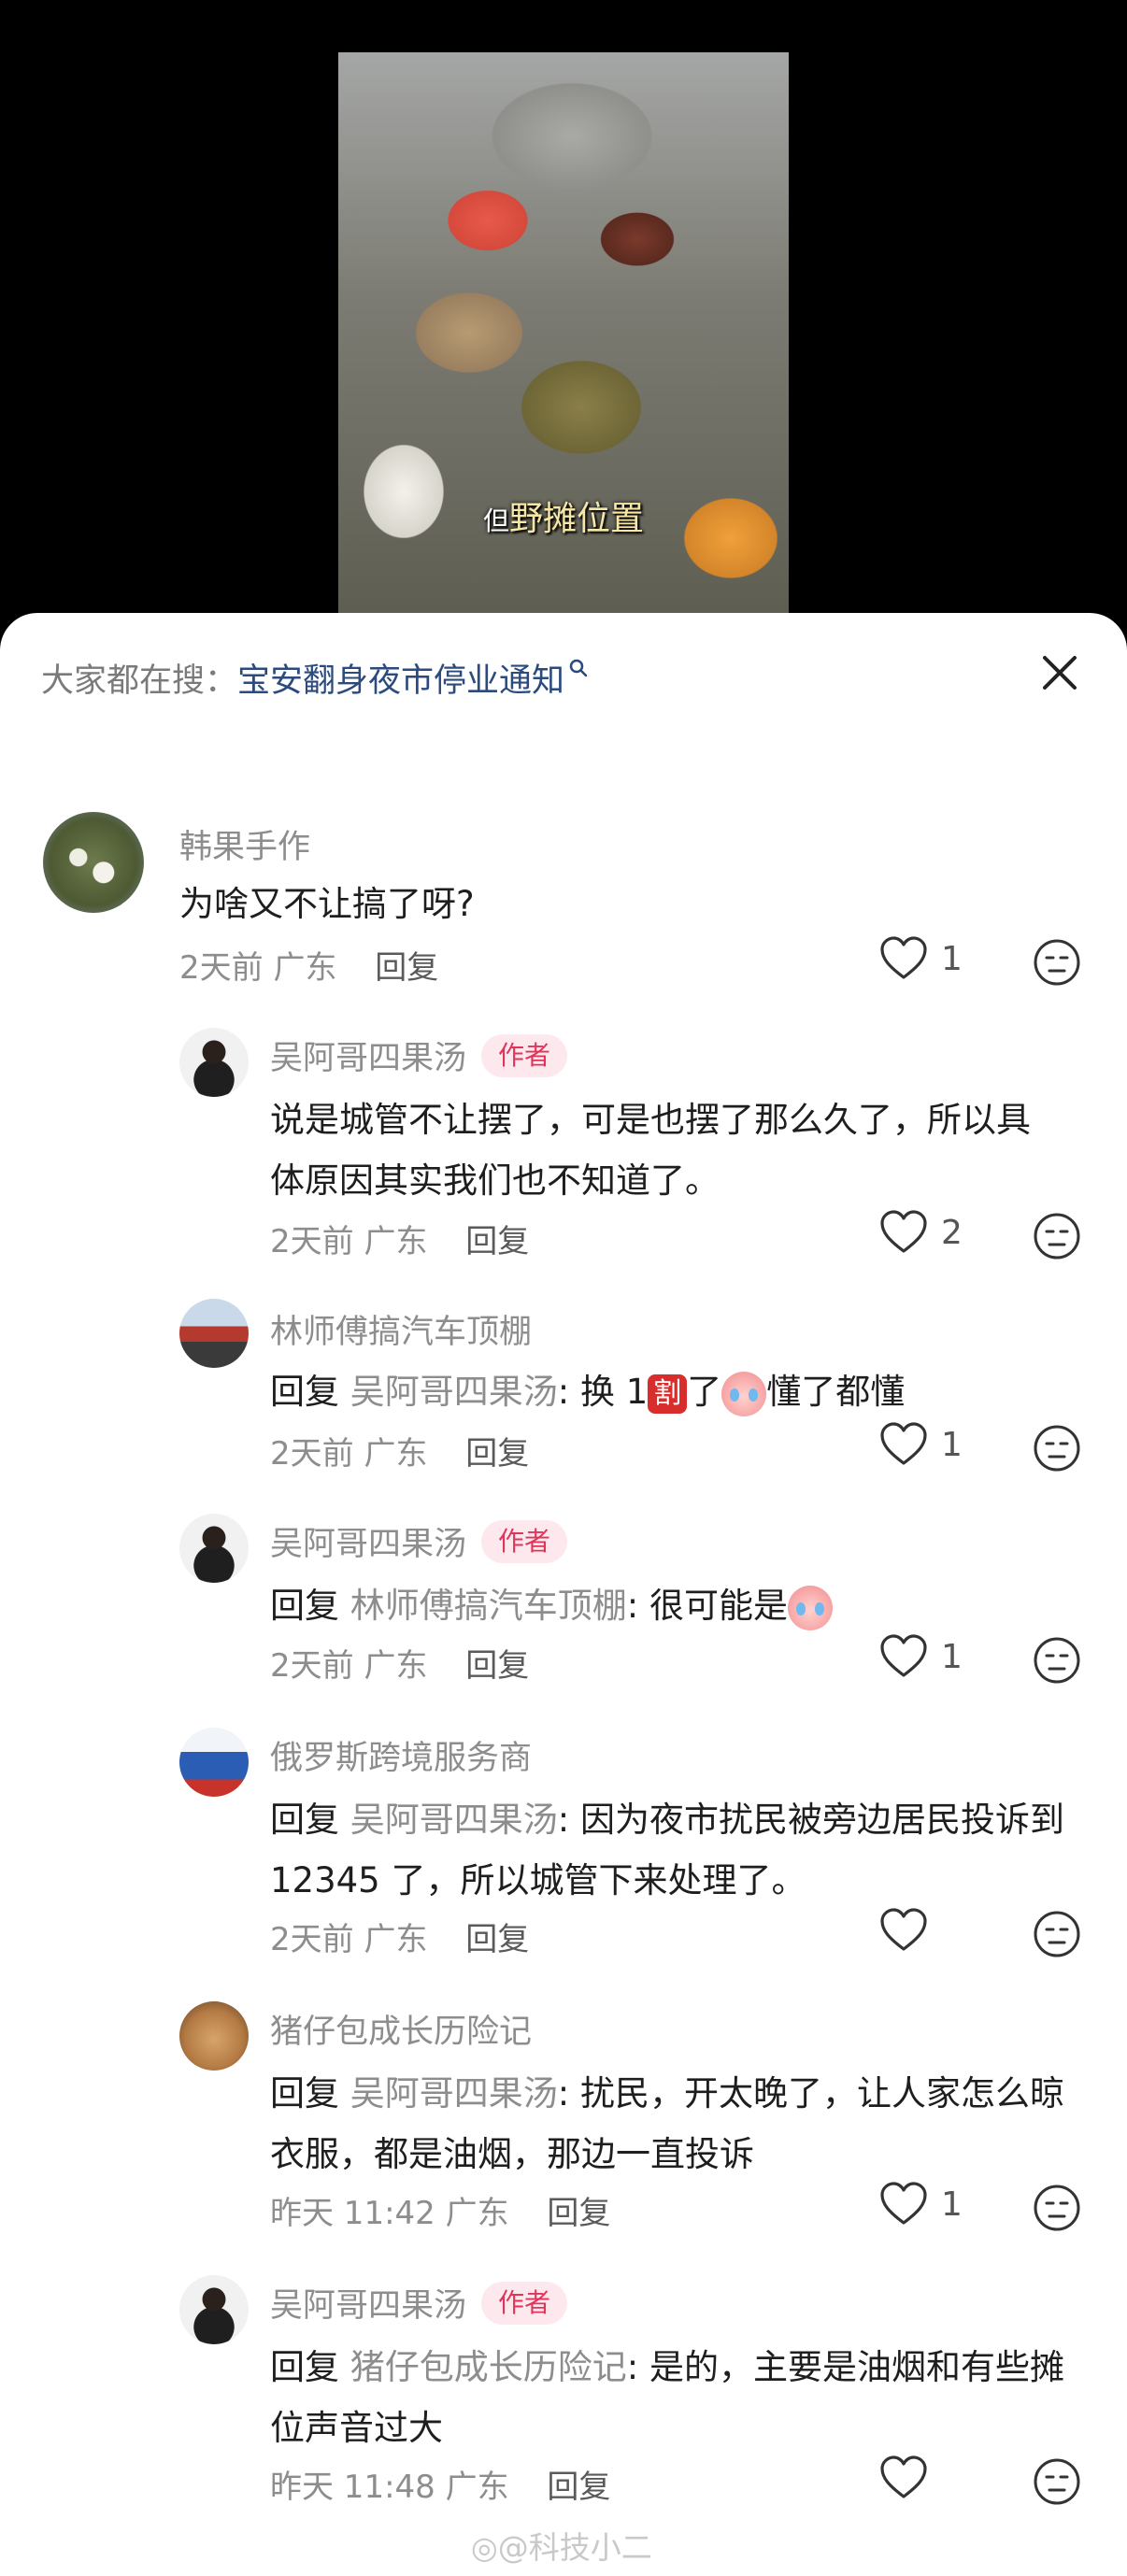  I want to click on weibo-logo-icon: ◎, so click(484, 2548).